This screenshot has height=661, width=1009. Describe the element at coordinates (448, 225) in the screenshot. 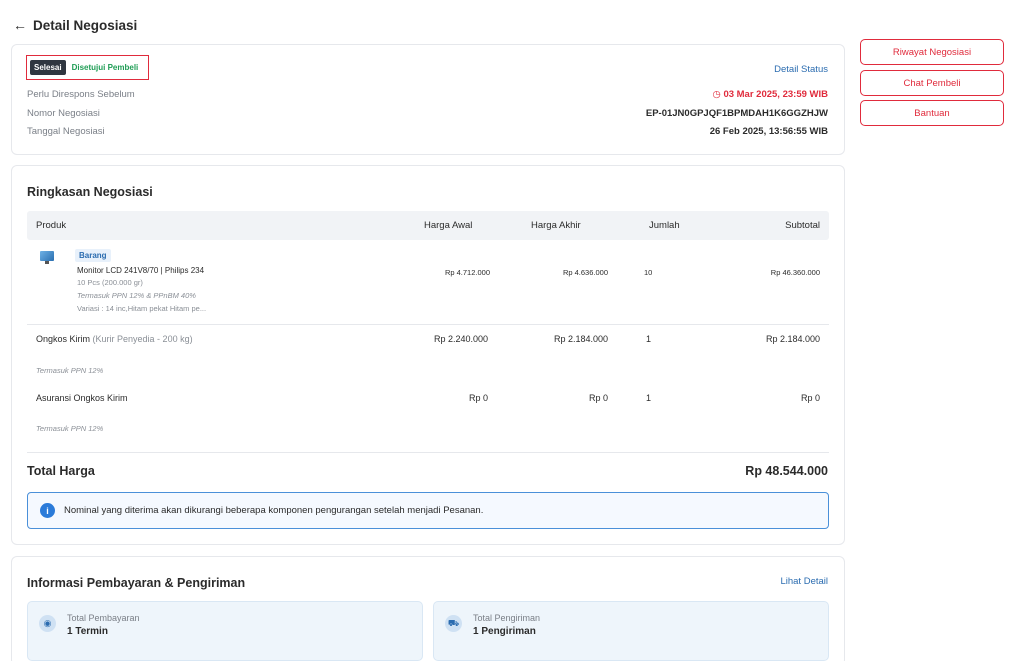

I see `col-harga-awal: Harga Awal` at that location.